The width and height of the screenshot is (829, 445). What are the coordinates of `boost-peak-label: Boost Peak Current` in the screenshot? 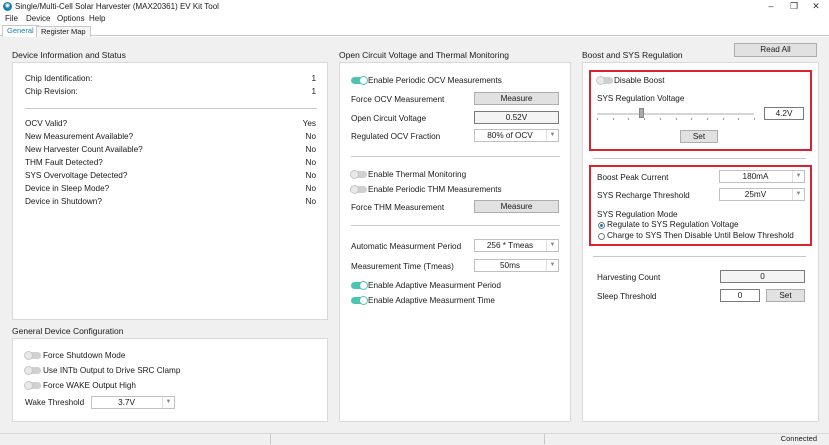 It's located at (633, 177).